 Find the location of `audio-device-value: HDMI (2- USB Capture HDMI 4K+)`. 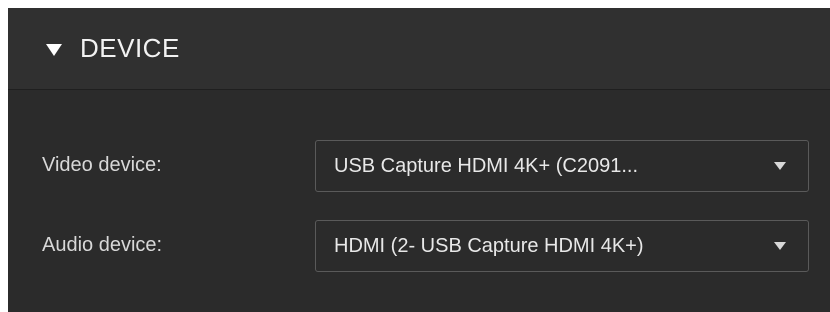

audio-device-value: HDMI (2- USB Capture HDMI 4K+) is located at coordinates (489, 246).